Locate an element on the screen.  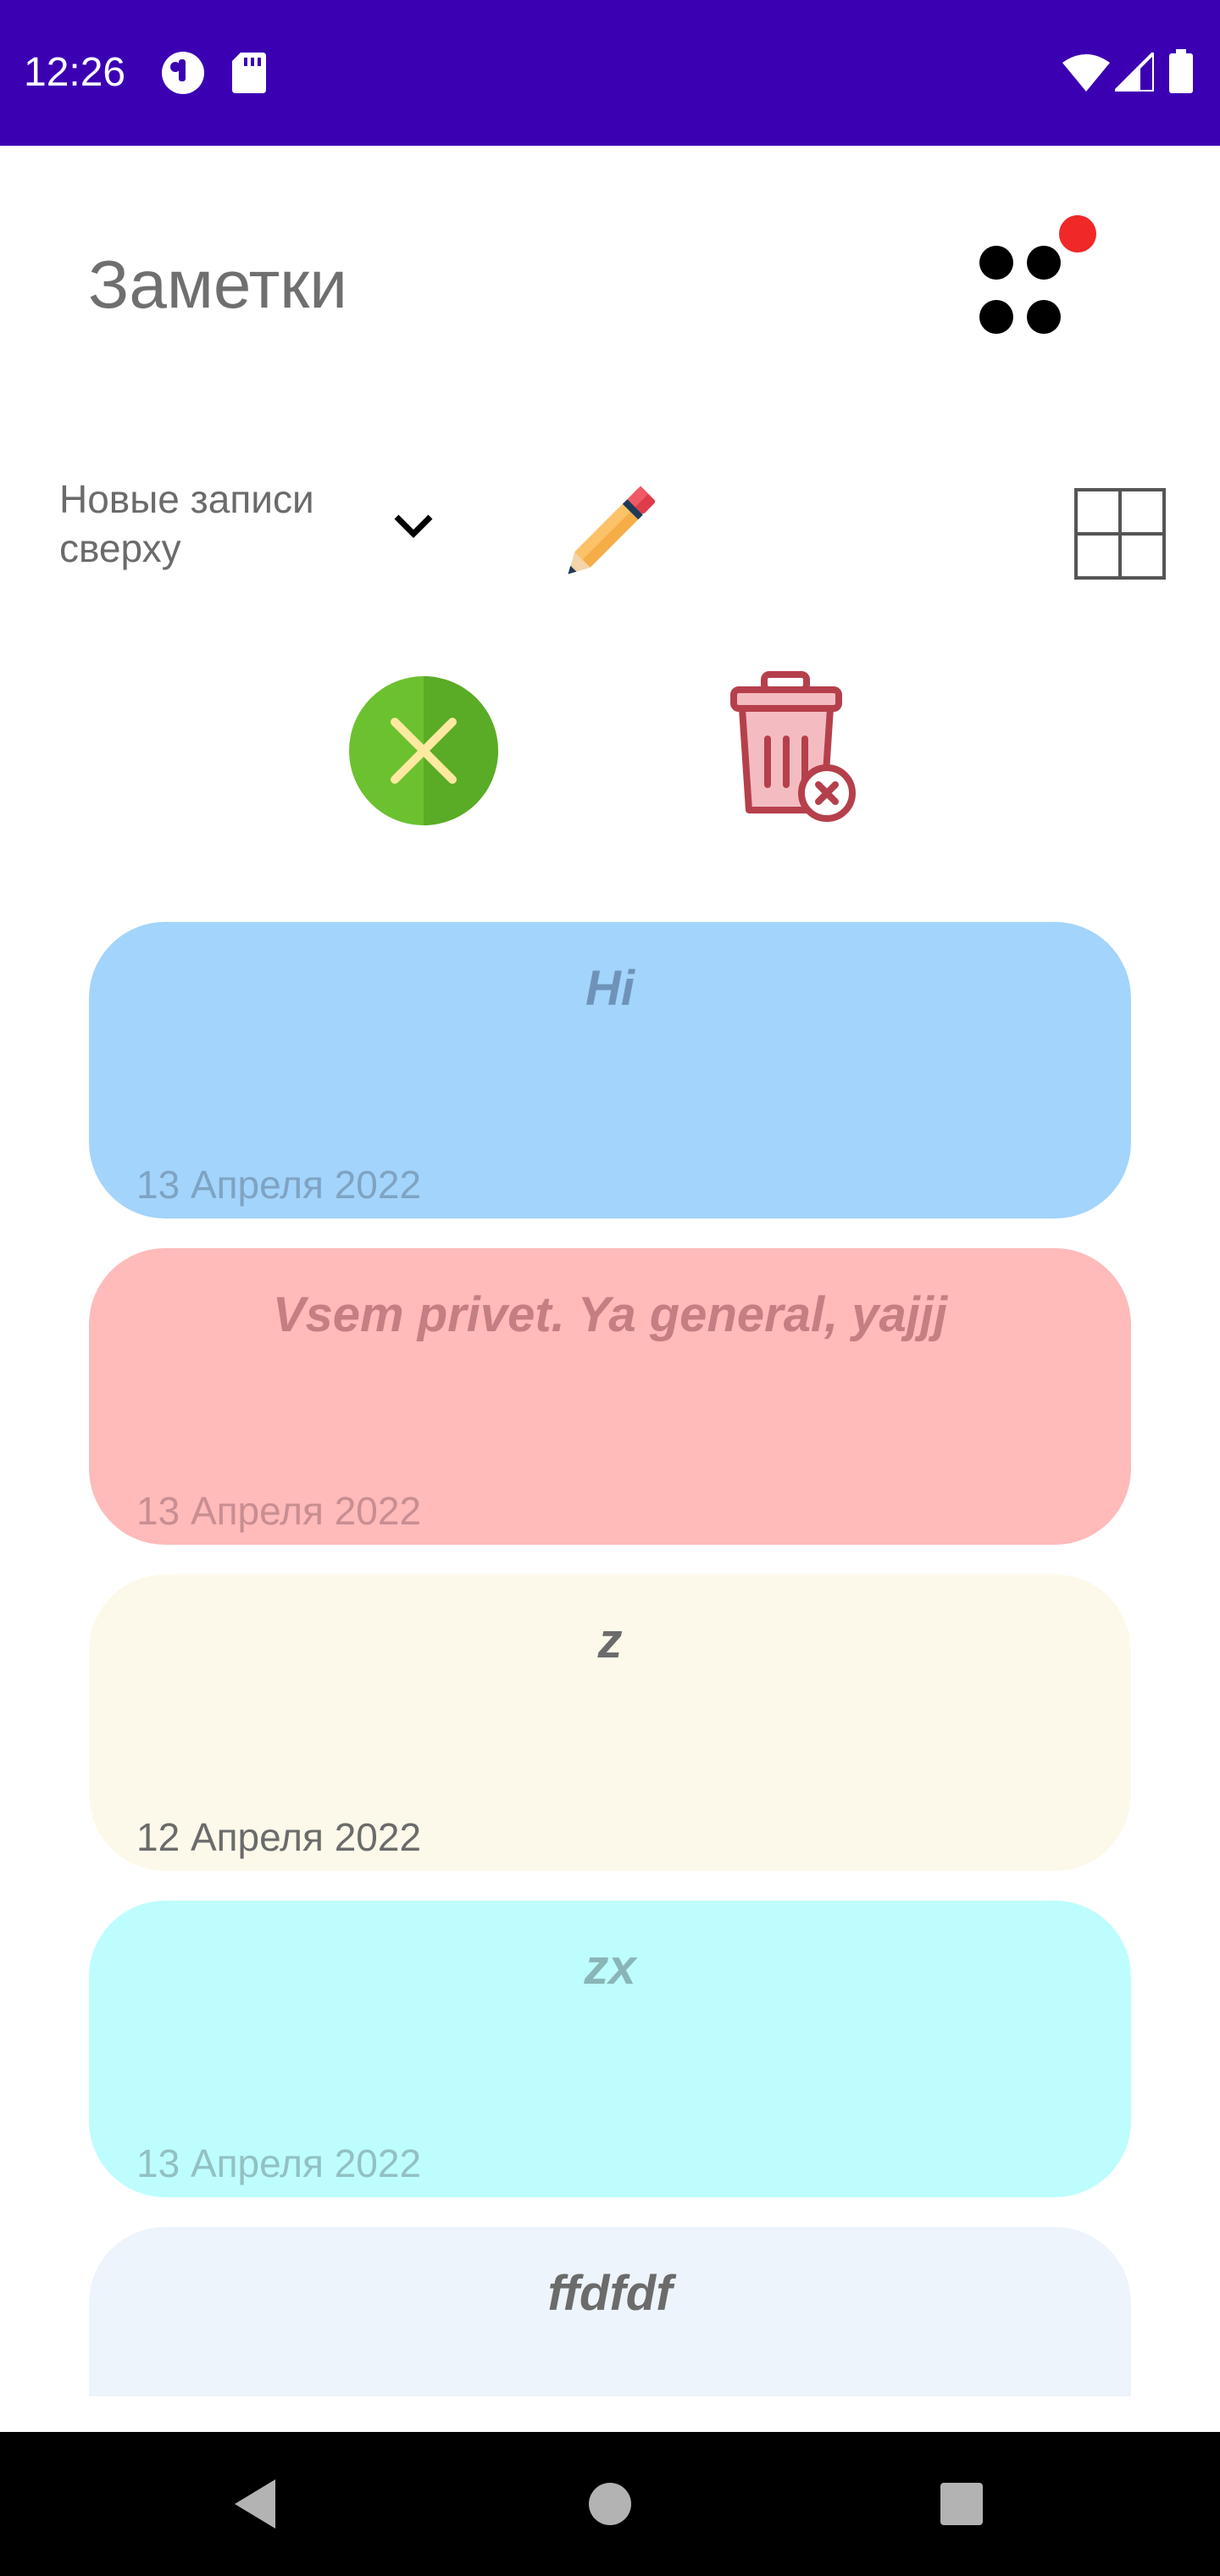
note-card: zx 13 Апреля 2022 is located at coordinates (610, 2049).